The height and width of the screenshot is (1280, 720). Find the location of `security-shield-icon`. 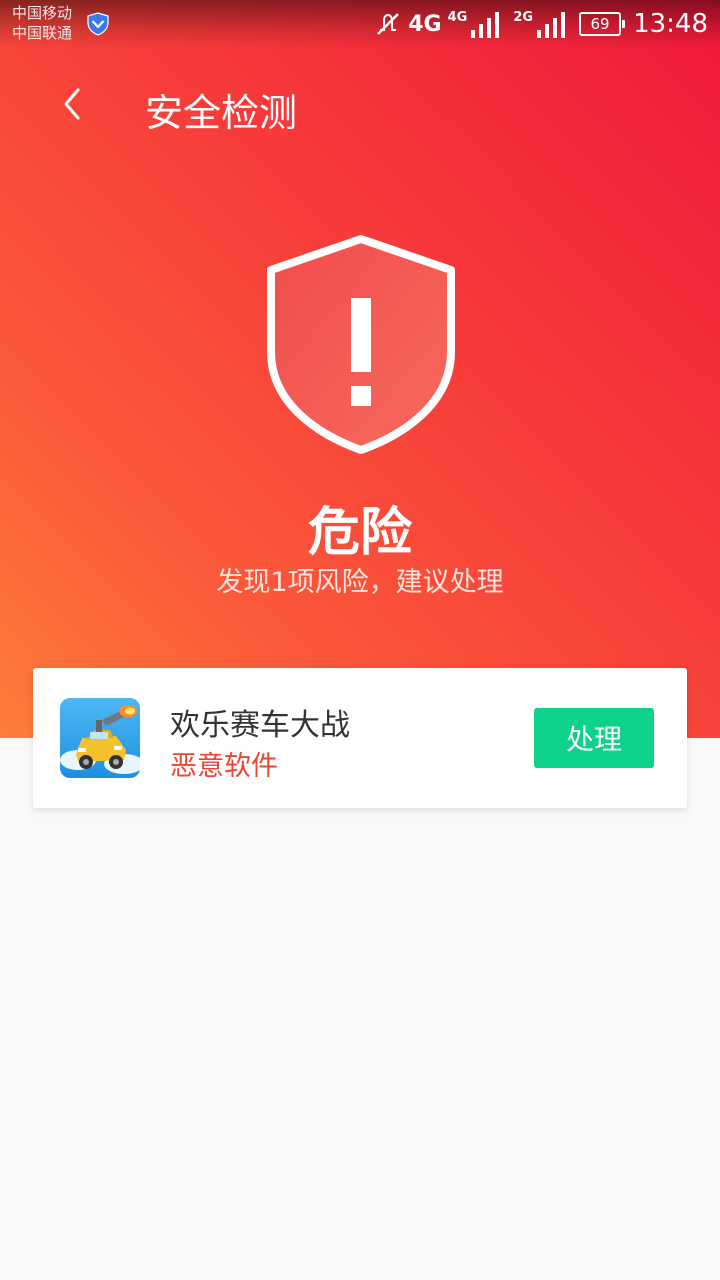

security-shield-icon is located at coordinates (98, 24).